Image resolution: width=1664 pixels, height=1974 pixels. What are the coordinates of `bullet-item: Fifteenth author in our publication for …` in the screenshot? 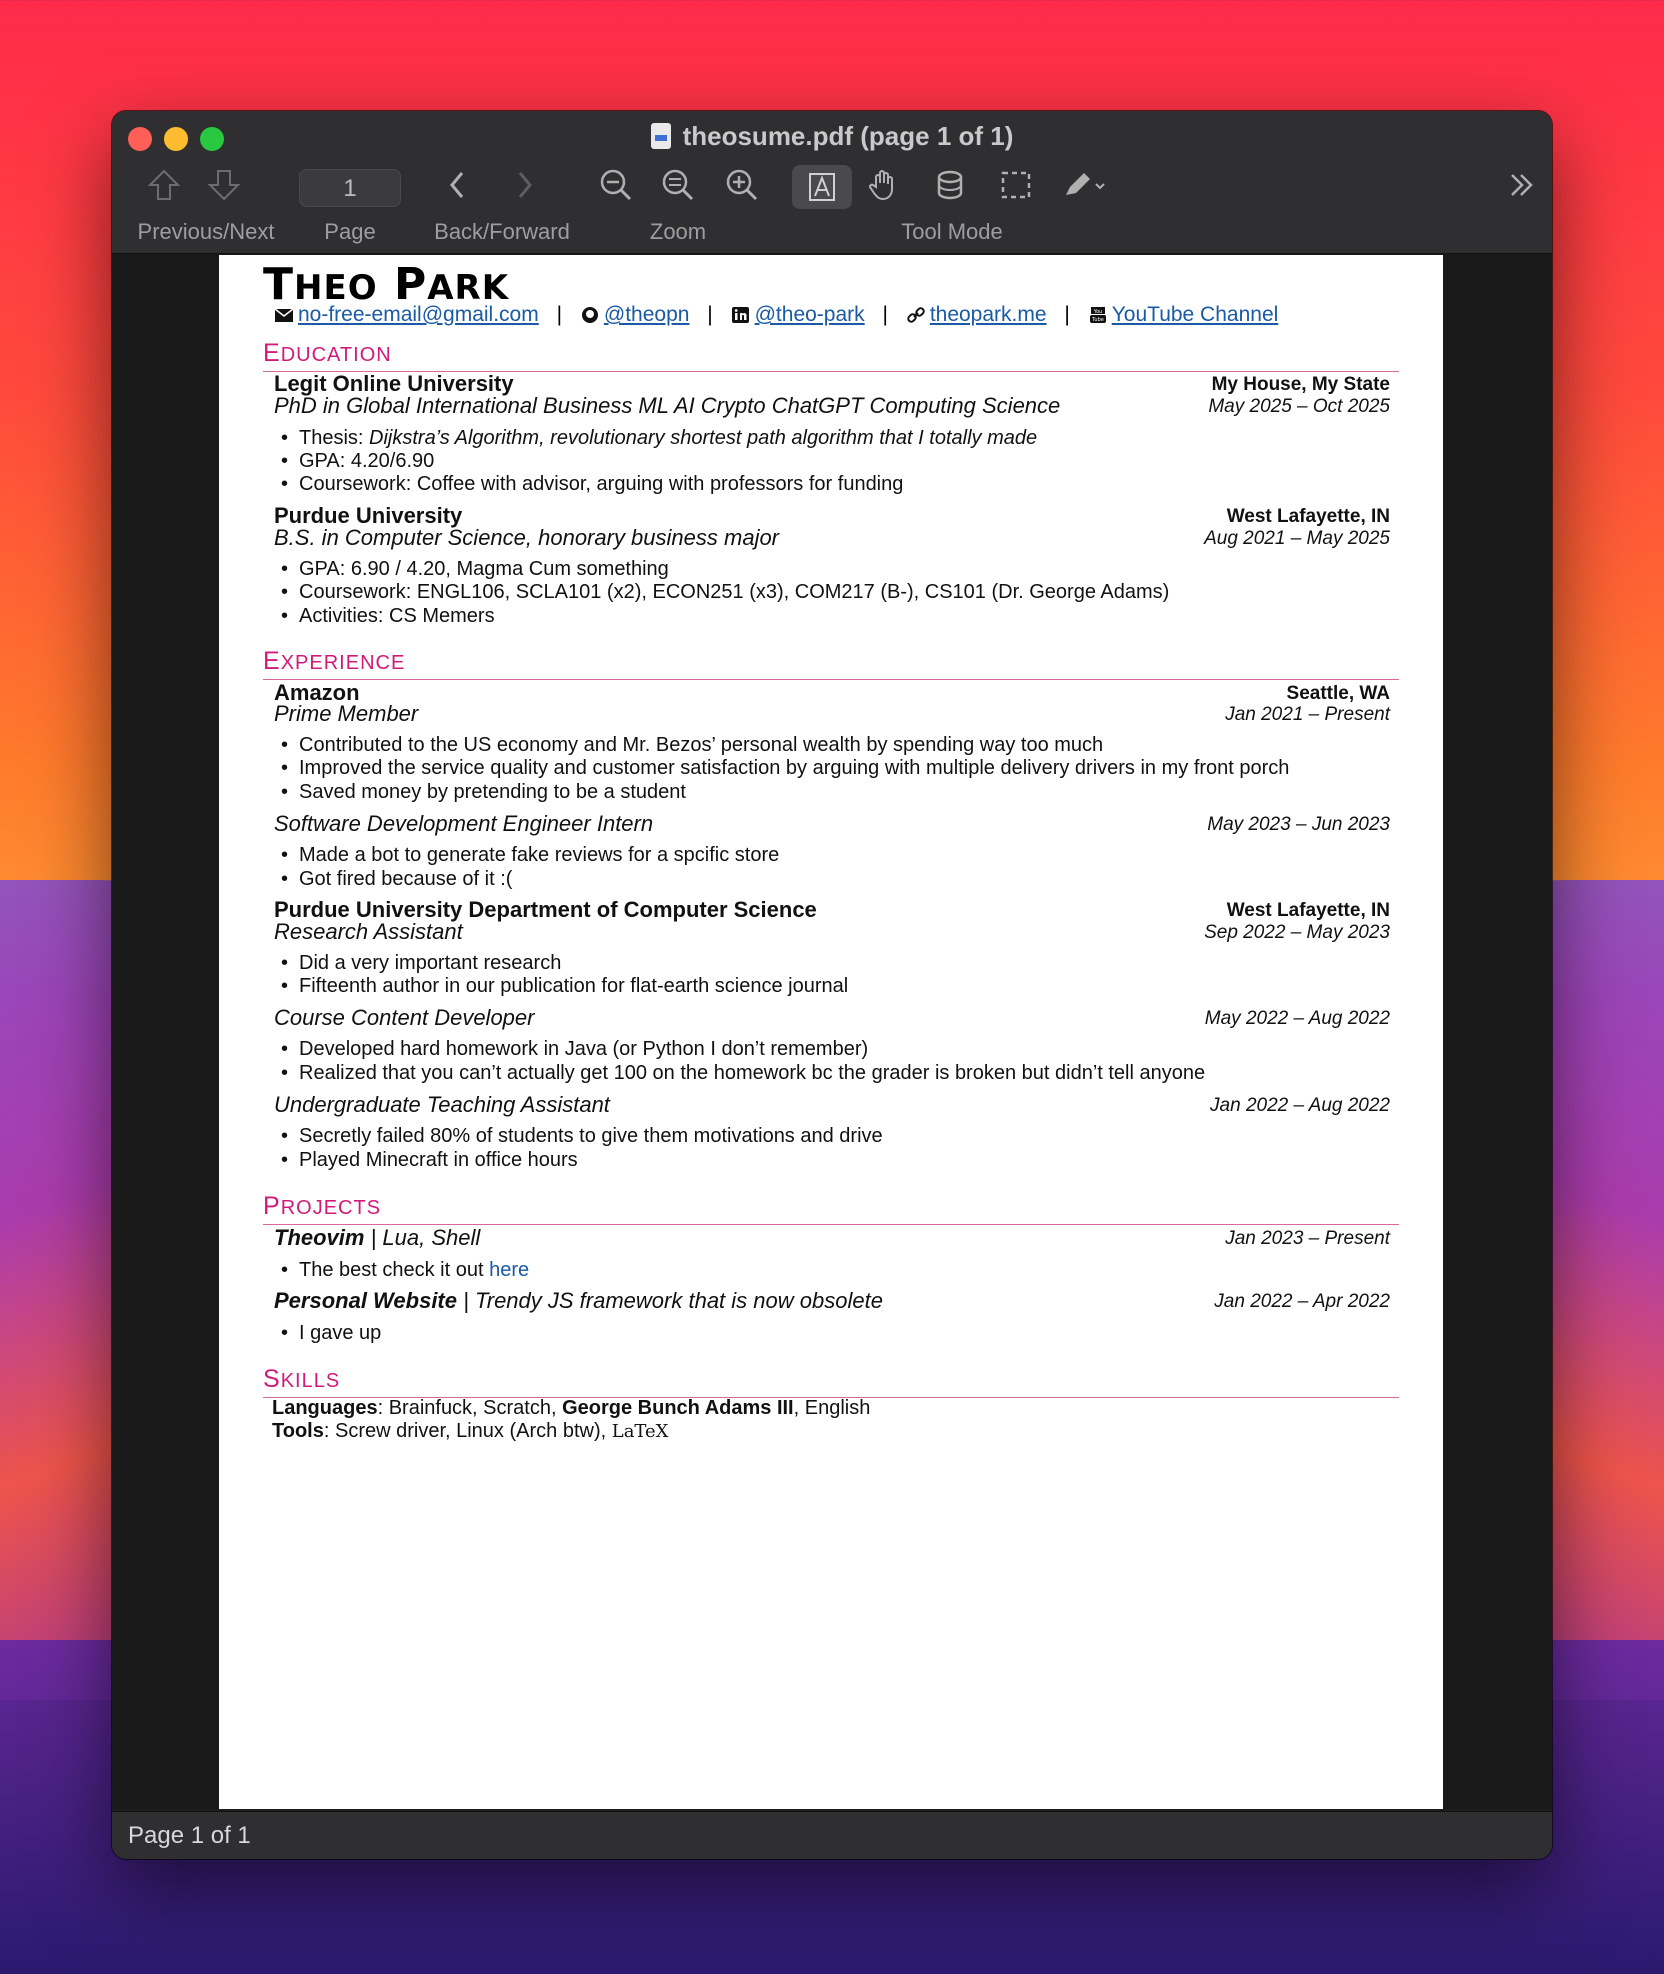 It's located at (564, 986).